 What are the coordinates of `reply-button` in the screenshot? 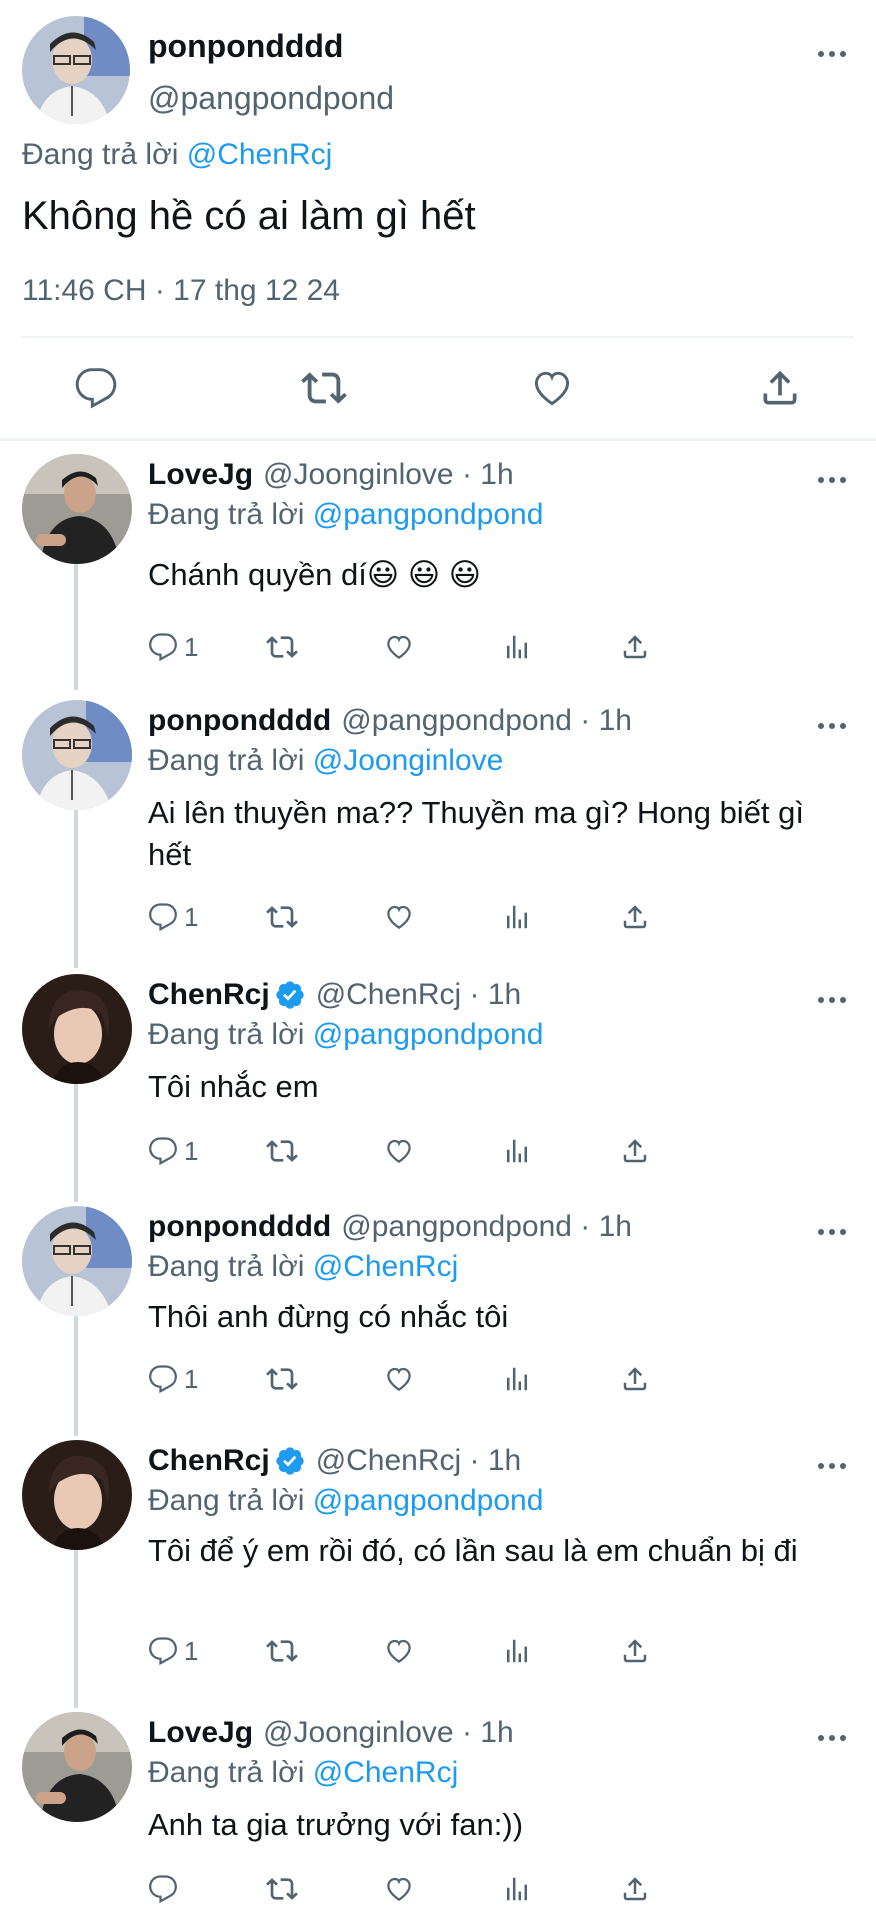 It's located at (166, 1889).